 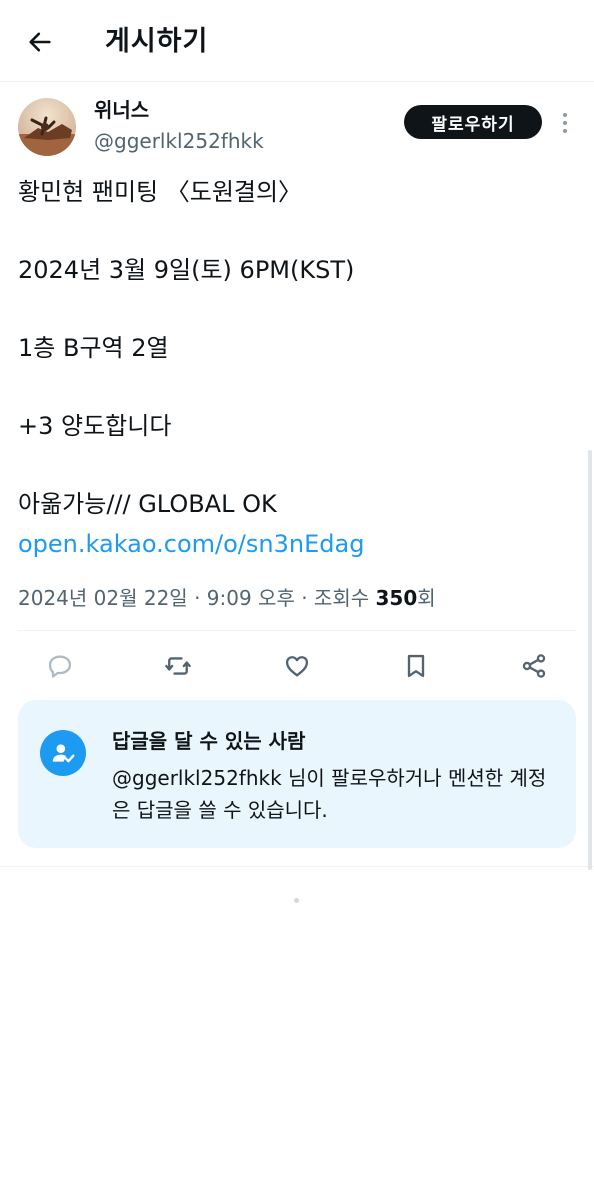 What do you see at coordinates (179, 141) in the screenshot?
I see `author-handle: @ggerlkl252fhkk` at bounding box center [179, 141].